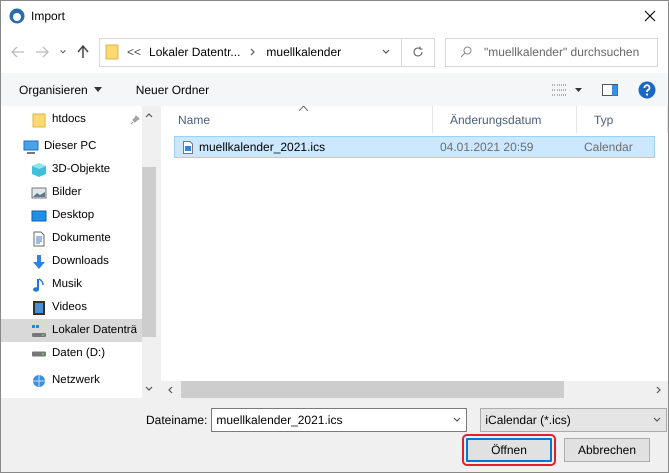 This screenshot has width=669, height=473. I want to click on sort-caret-icon, so click(303, 108).